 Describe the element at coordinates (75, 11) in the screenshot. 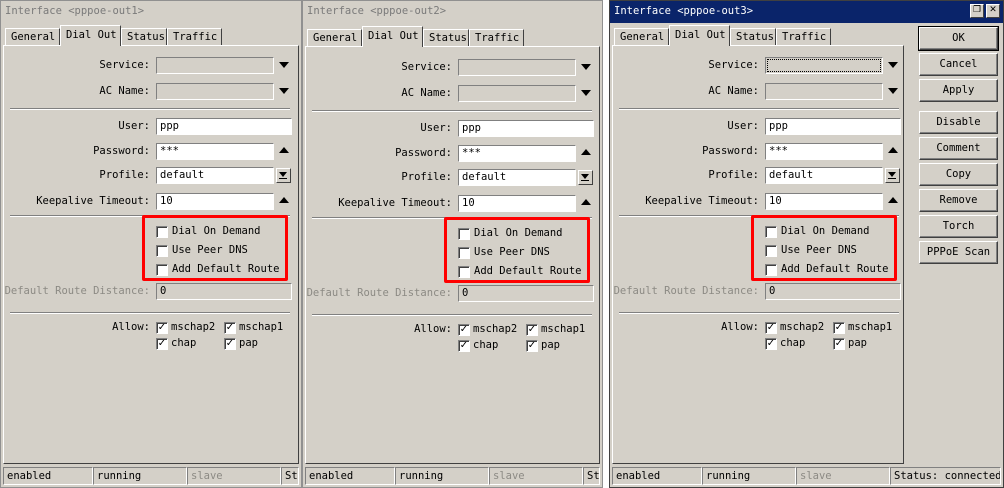

I see `window-title: Interface <pppoe-out1>` at that location.